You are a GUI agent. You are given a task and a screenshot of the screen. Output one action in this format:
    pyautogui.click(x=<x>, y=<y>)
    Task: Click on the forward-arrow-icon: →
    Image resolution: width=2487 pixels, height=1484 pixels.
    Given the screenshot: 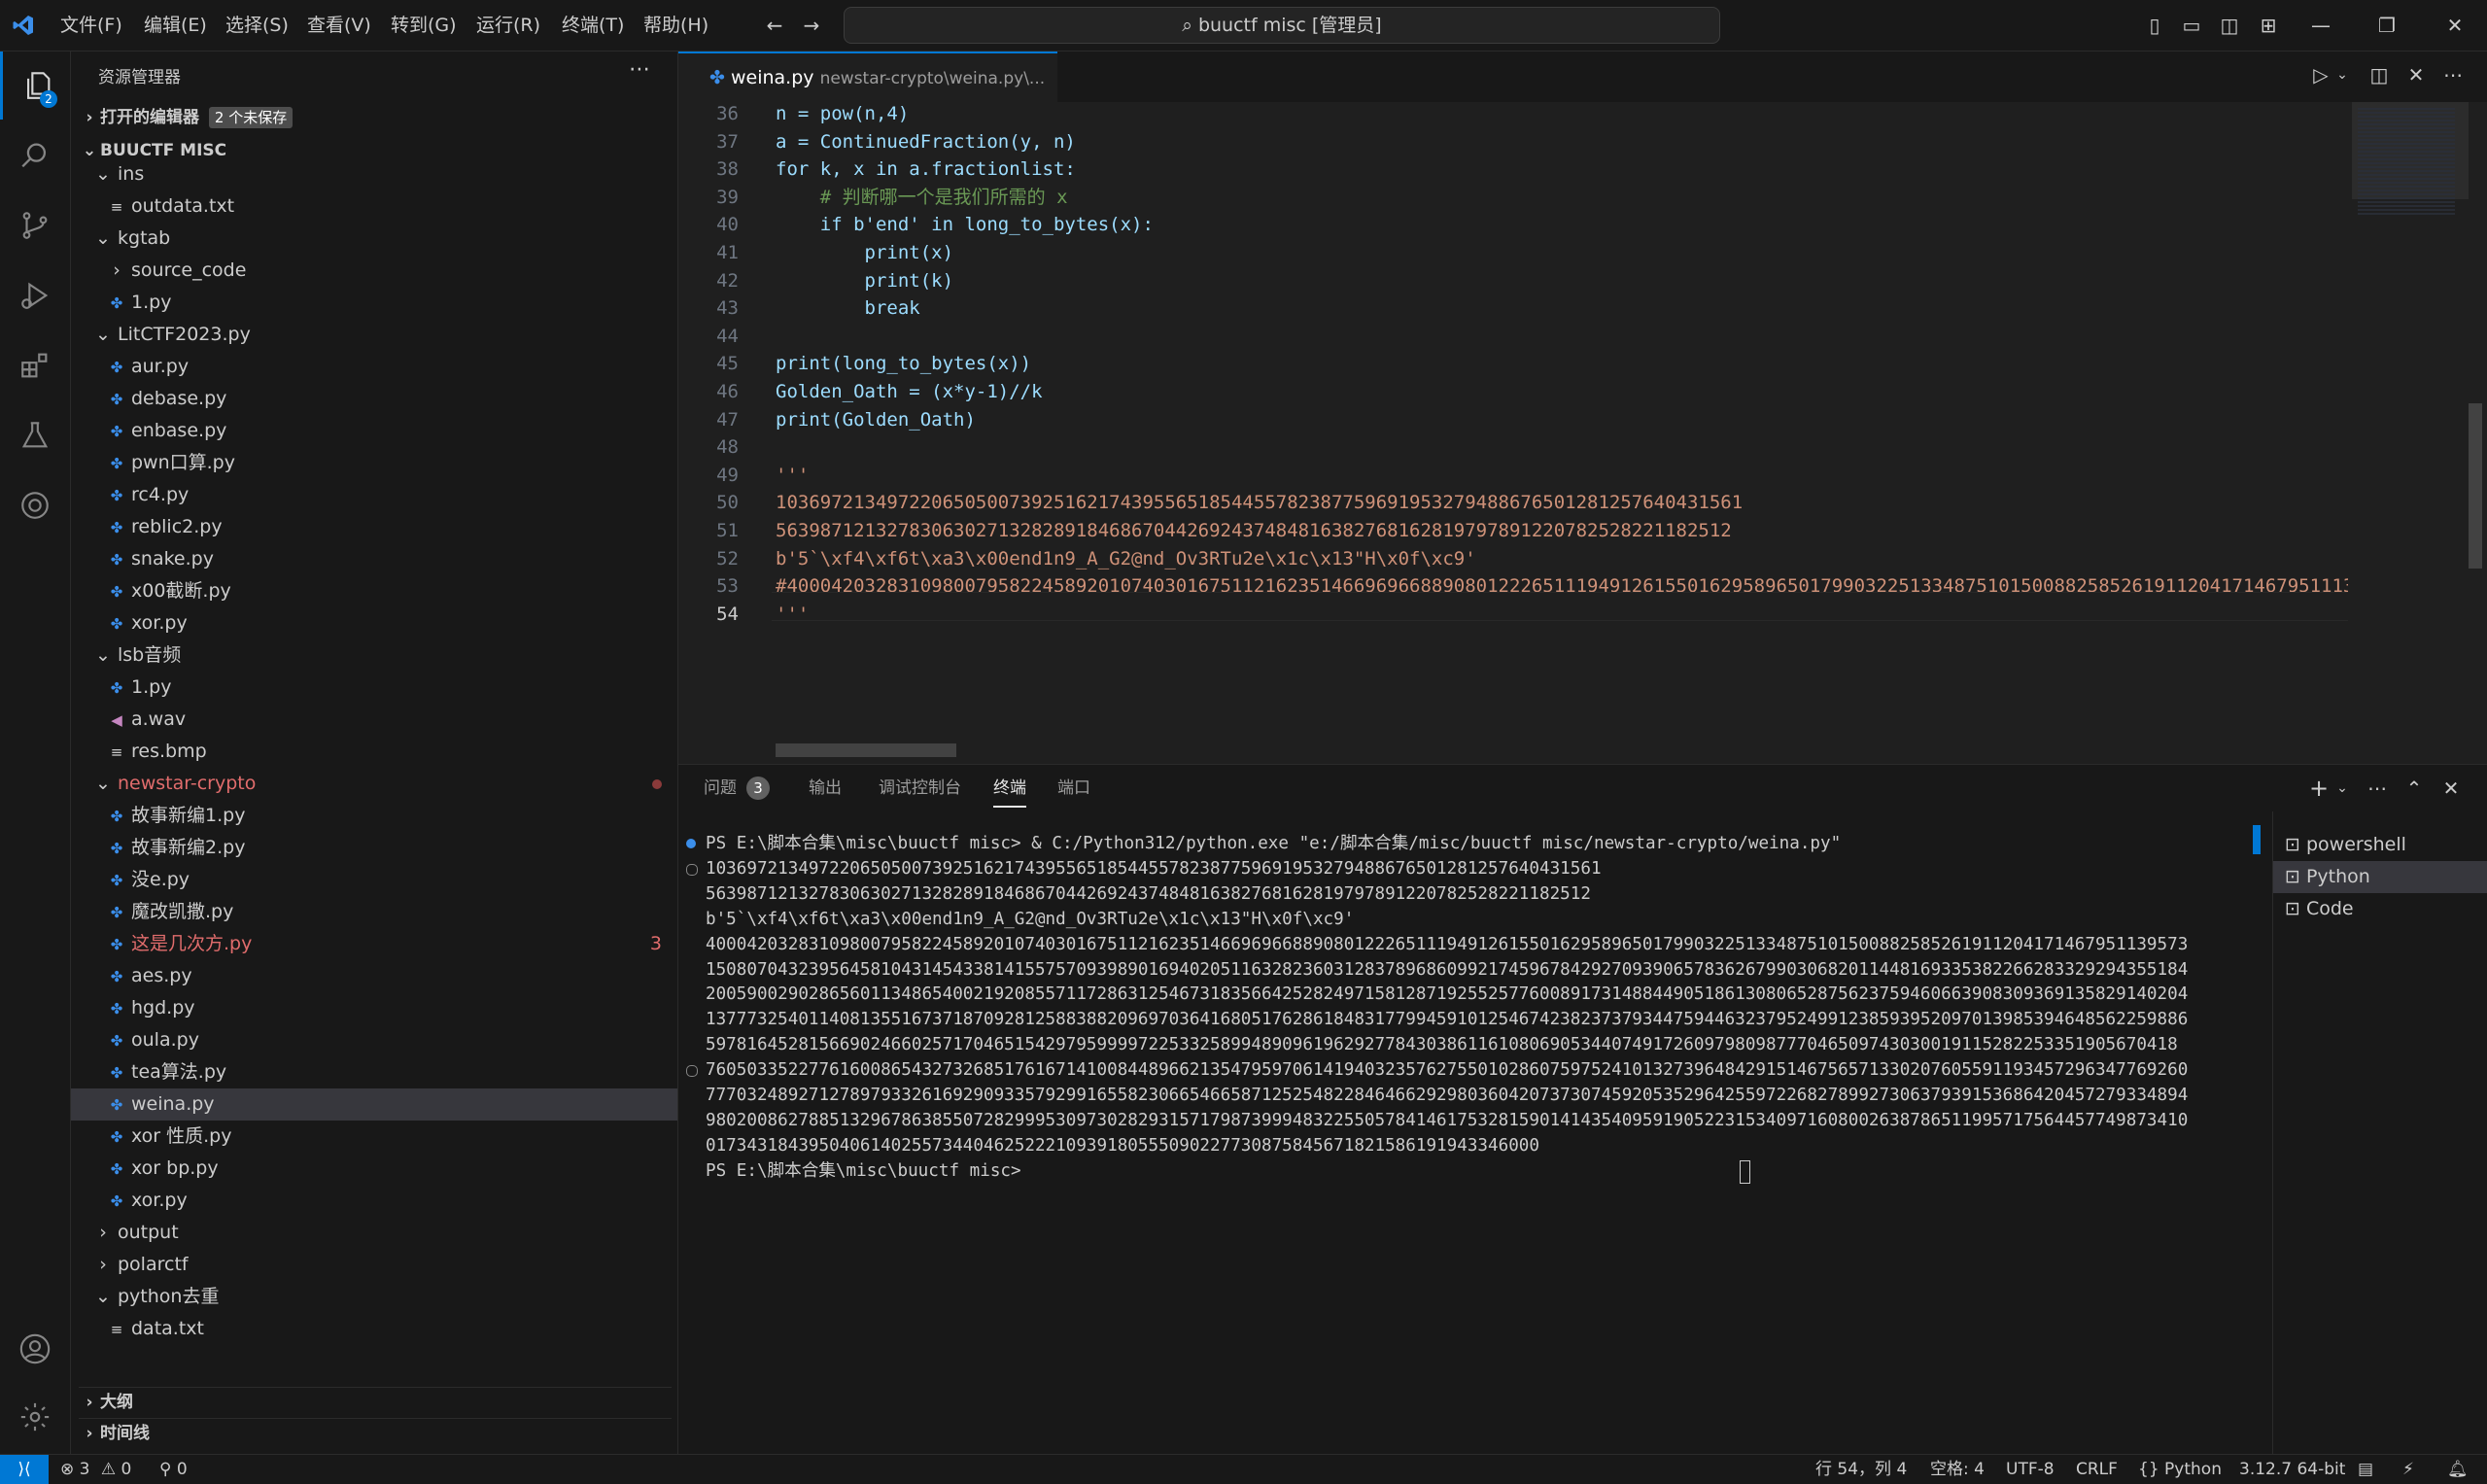 What is the action you would take?
    pyautogui.click(x=812, y=25)
    